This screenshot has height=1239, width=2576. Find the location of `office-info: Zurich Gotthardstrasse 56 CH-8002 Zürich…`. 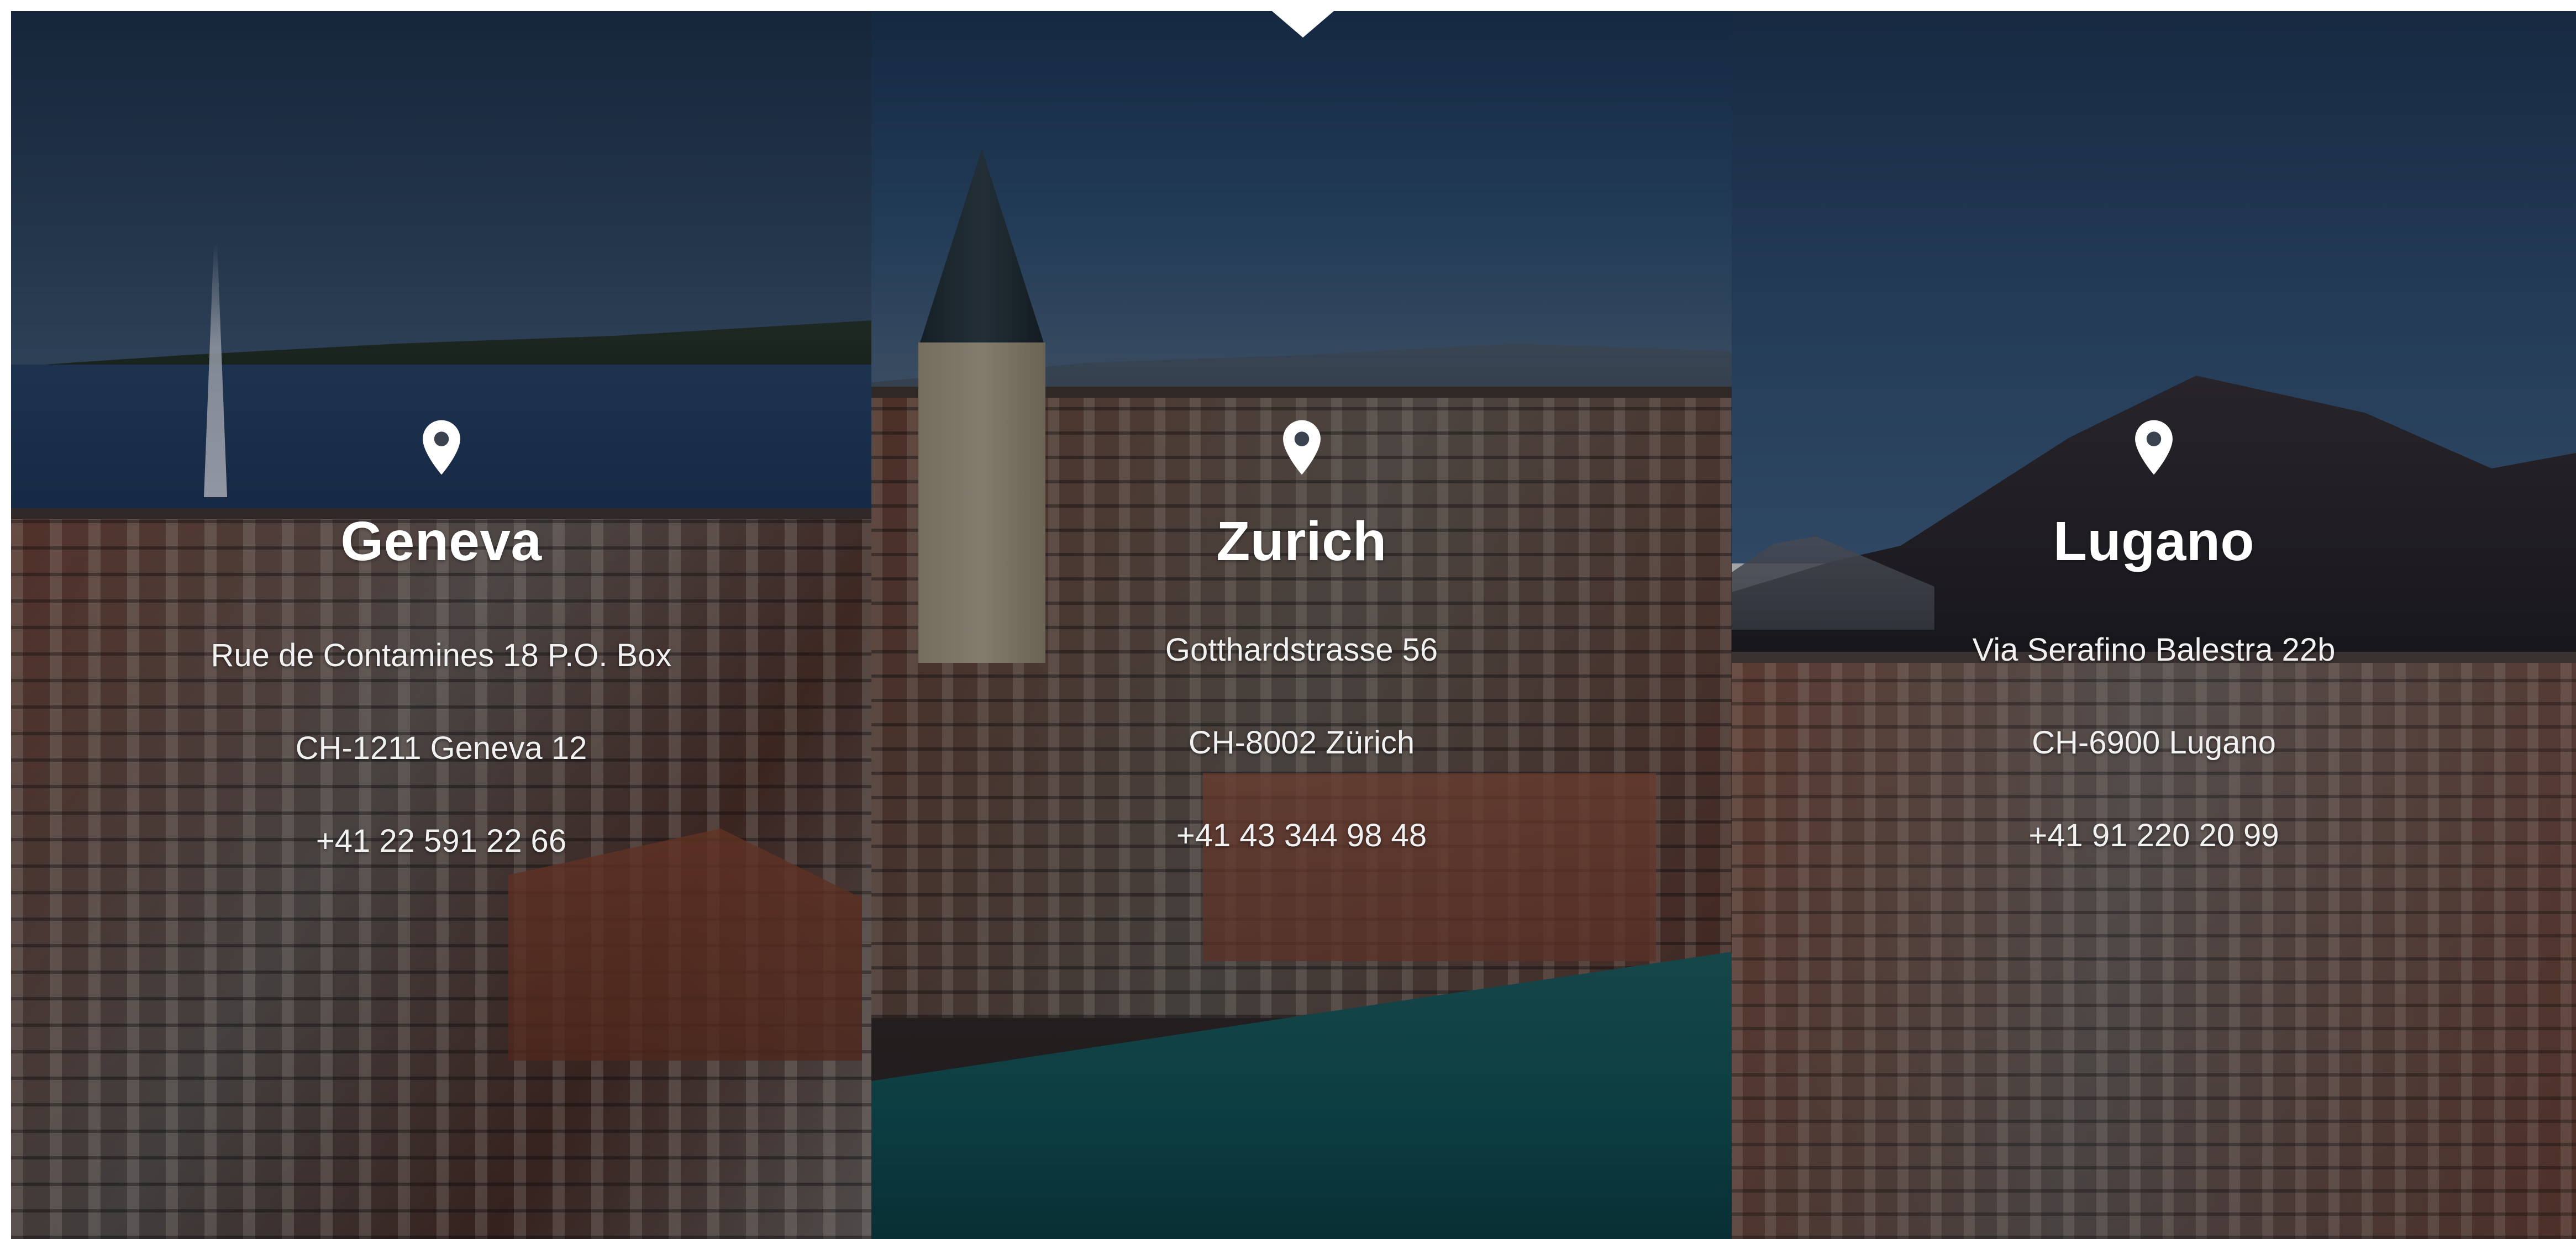

office-info: Zurich Gotthardstrasse 56 CH-8002 Zürich… is located at coordinates (1301, 636).